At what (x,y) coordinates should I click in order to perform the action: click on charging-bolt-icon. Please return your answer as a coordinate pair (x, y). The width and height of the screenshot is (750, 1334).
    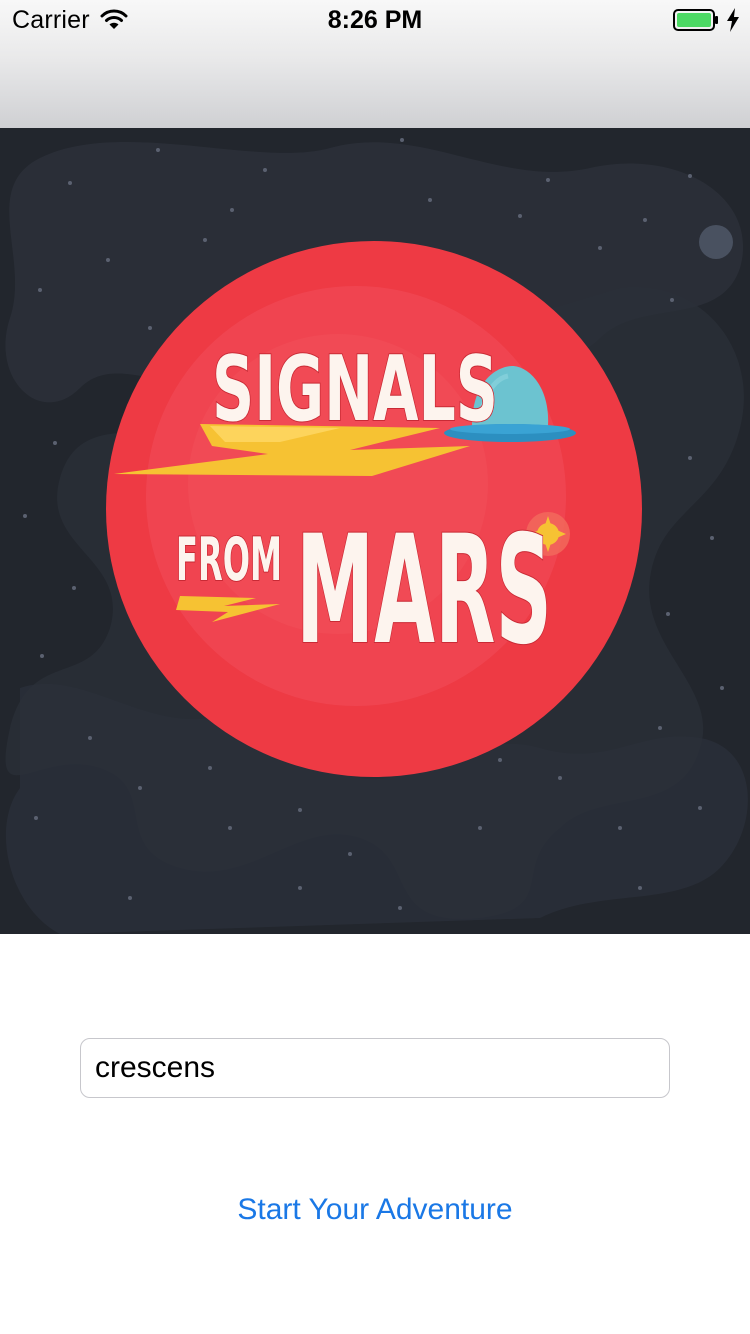
    Looking at the image, I should click on (733, 20).